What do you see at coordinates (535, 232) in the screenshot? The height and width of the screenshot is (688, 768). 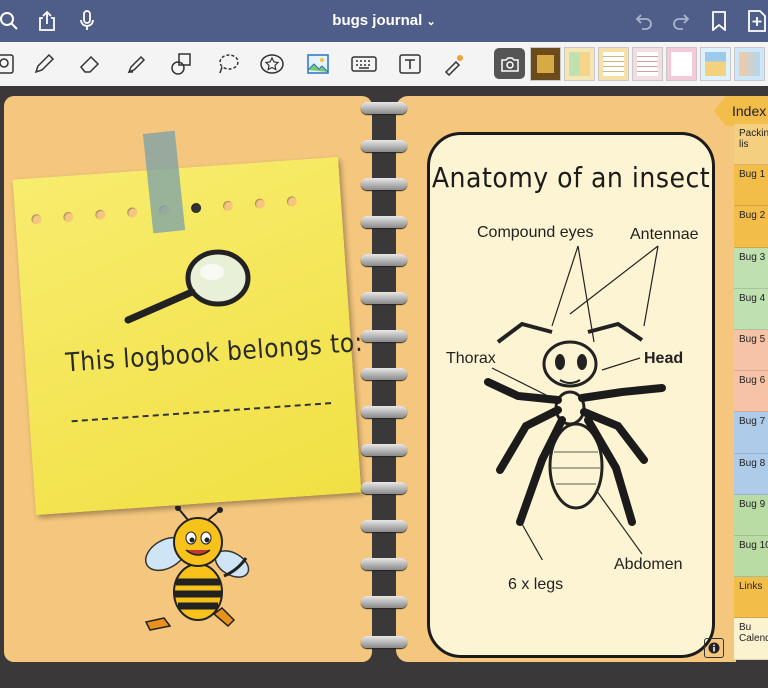 I see `label-compound-eyes: Compound eyes` at bounding box center [535, 232].